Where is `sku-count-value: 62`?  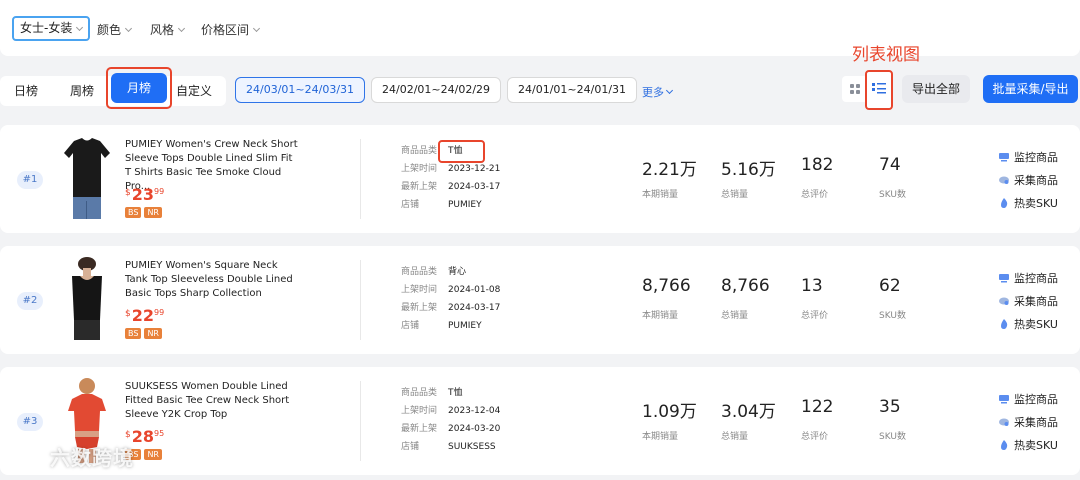 sku-count-value: 62 is located at coordinates (890, 286).